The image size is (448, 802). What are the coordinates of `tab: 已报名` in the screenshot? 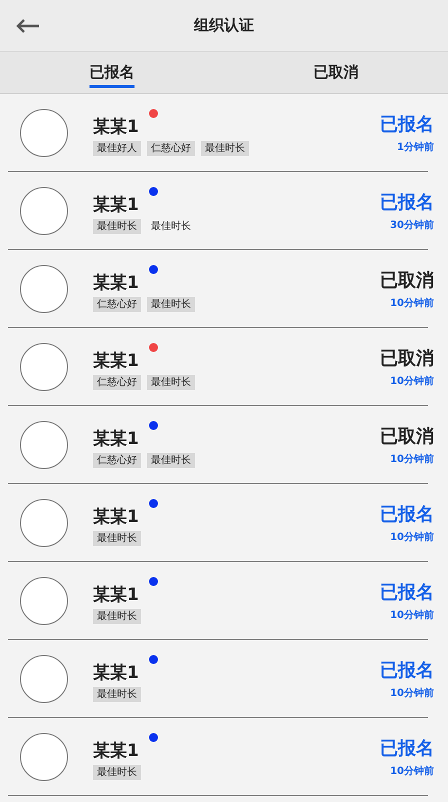 It's located at (112, 72).